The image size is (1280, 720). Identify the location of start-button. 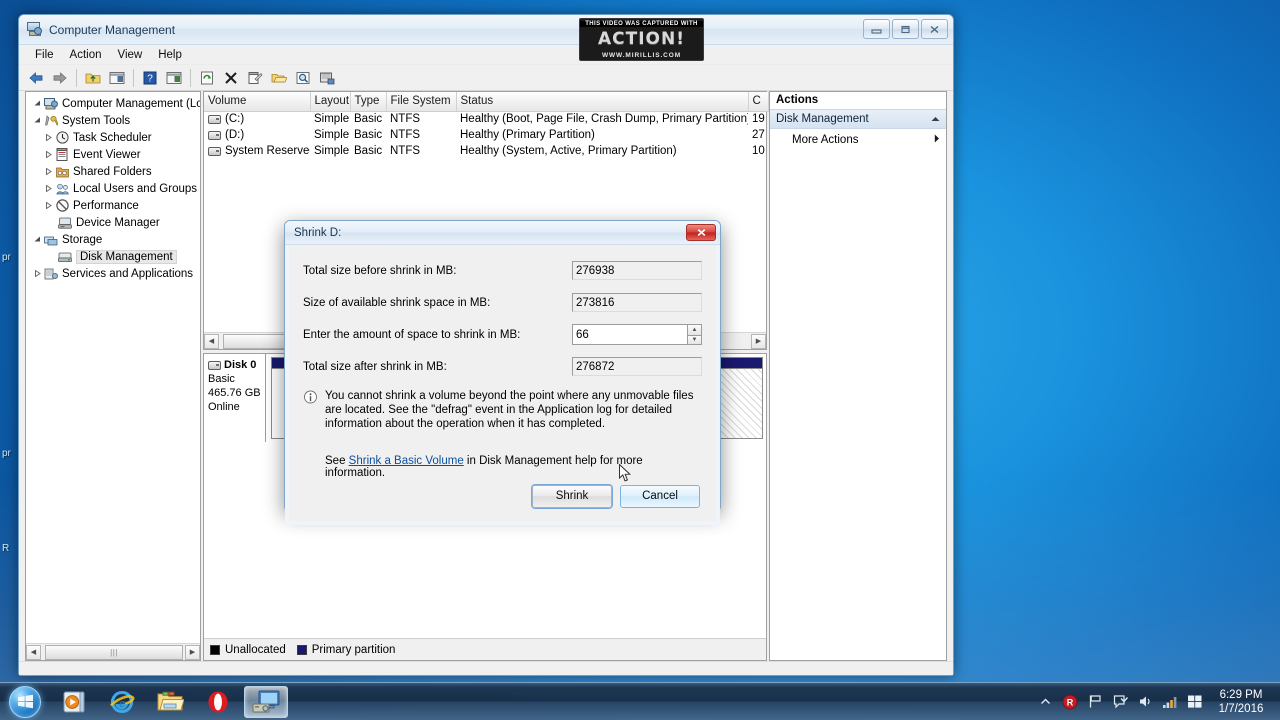
(25, 702).